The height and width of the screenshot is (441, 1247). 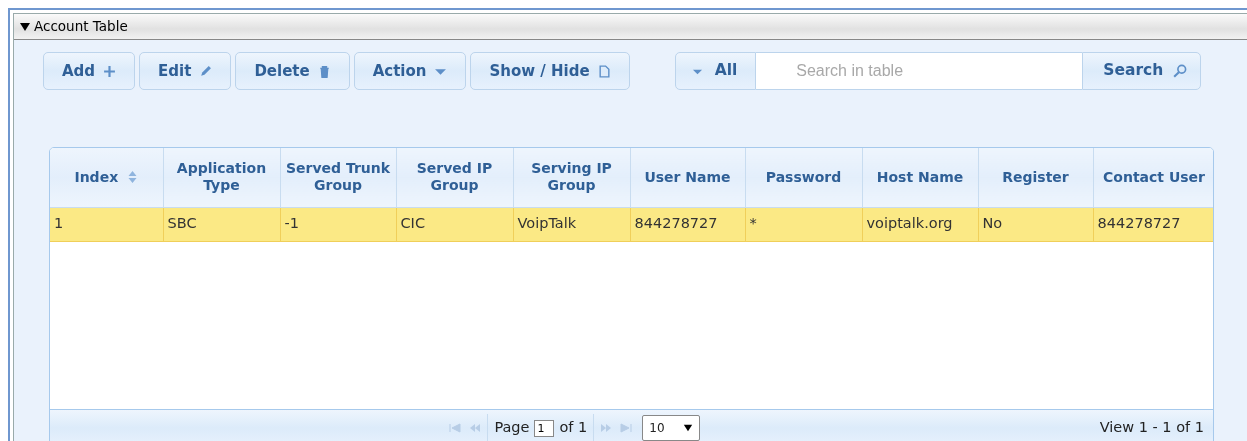 I want to click on table-cell: voiptalk.org, so click(x=920, y=224).